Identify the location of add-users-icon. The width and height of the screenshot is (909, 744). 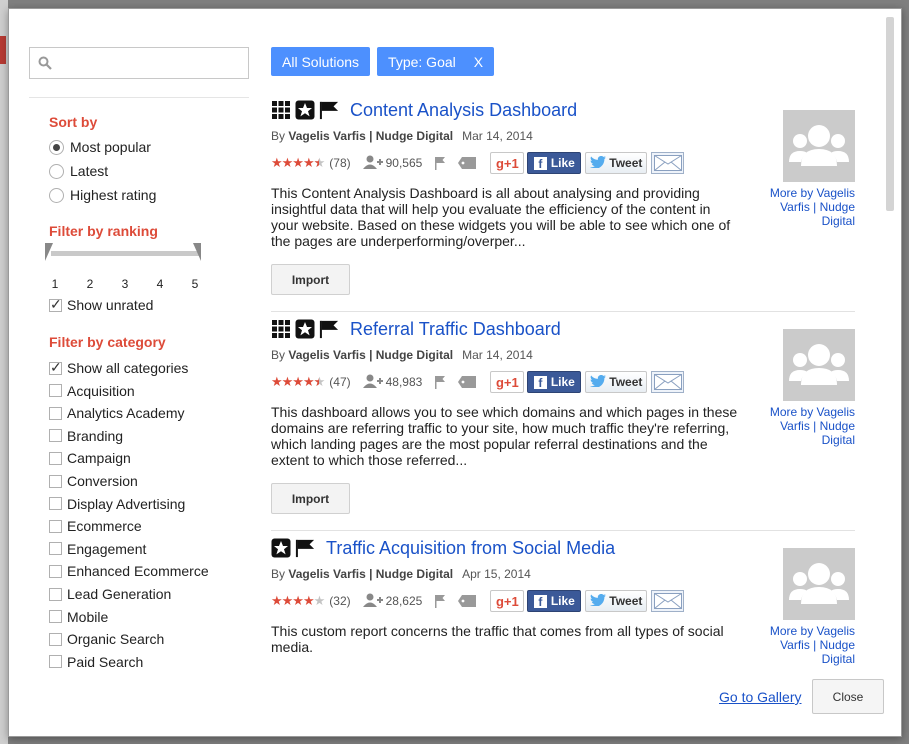
(374, 382).